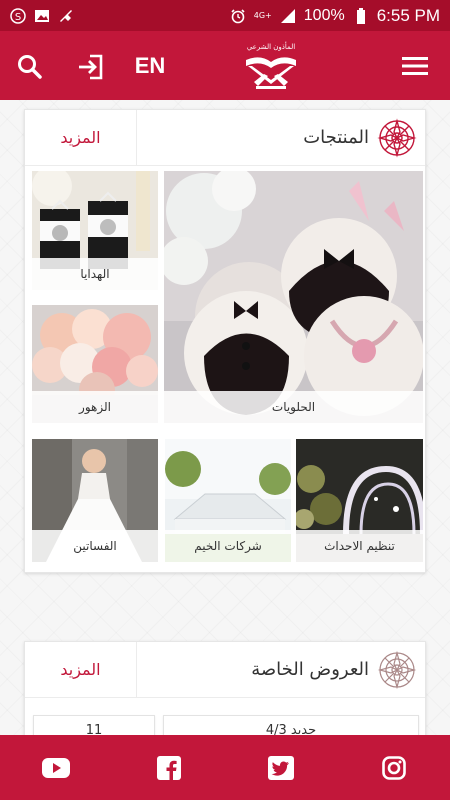 The height and width of the screenshot is (800, 450). I want to click on offers-title: العروض الخاصة, so click(310, 669).